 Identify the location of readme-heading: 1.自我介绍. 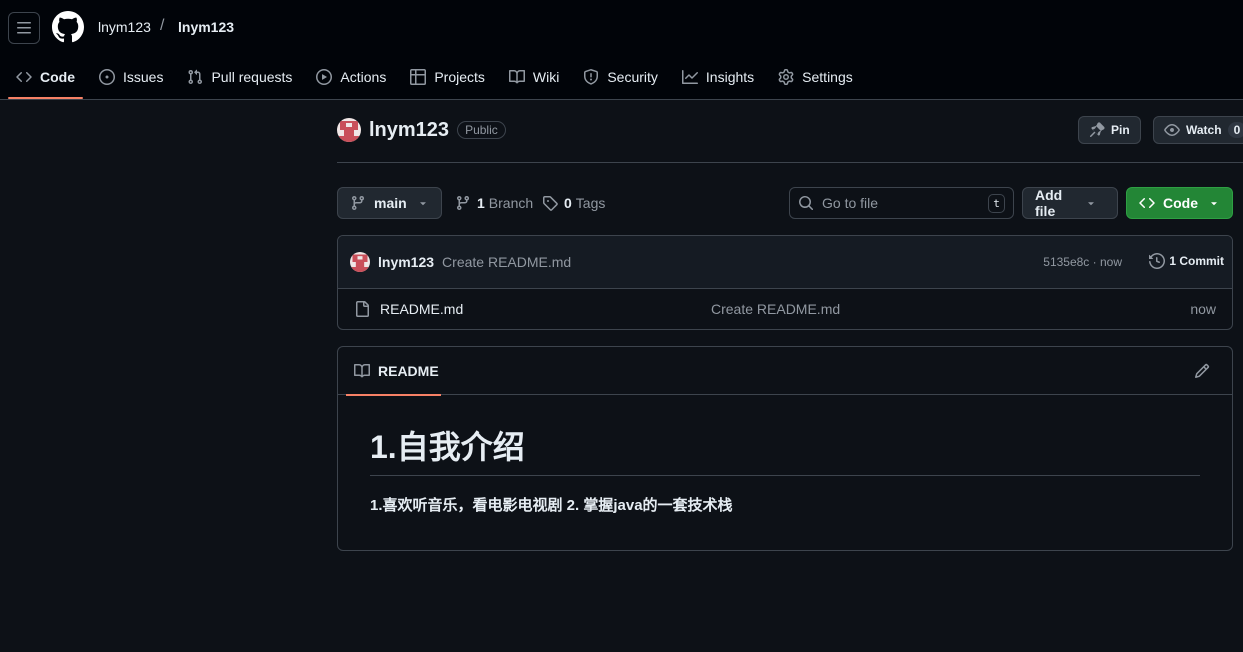
(785, 451).